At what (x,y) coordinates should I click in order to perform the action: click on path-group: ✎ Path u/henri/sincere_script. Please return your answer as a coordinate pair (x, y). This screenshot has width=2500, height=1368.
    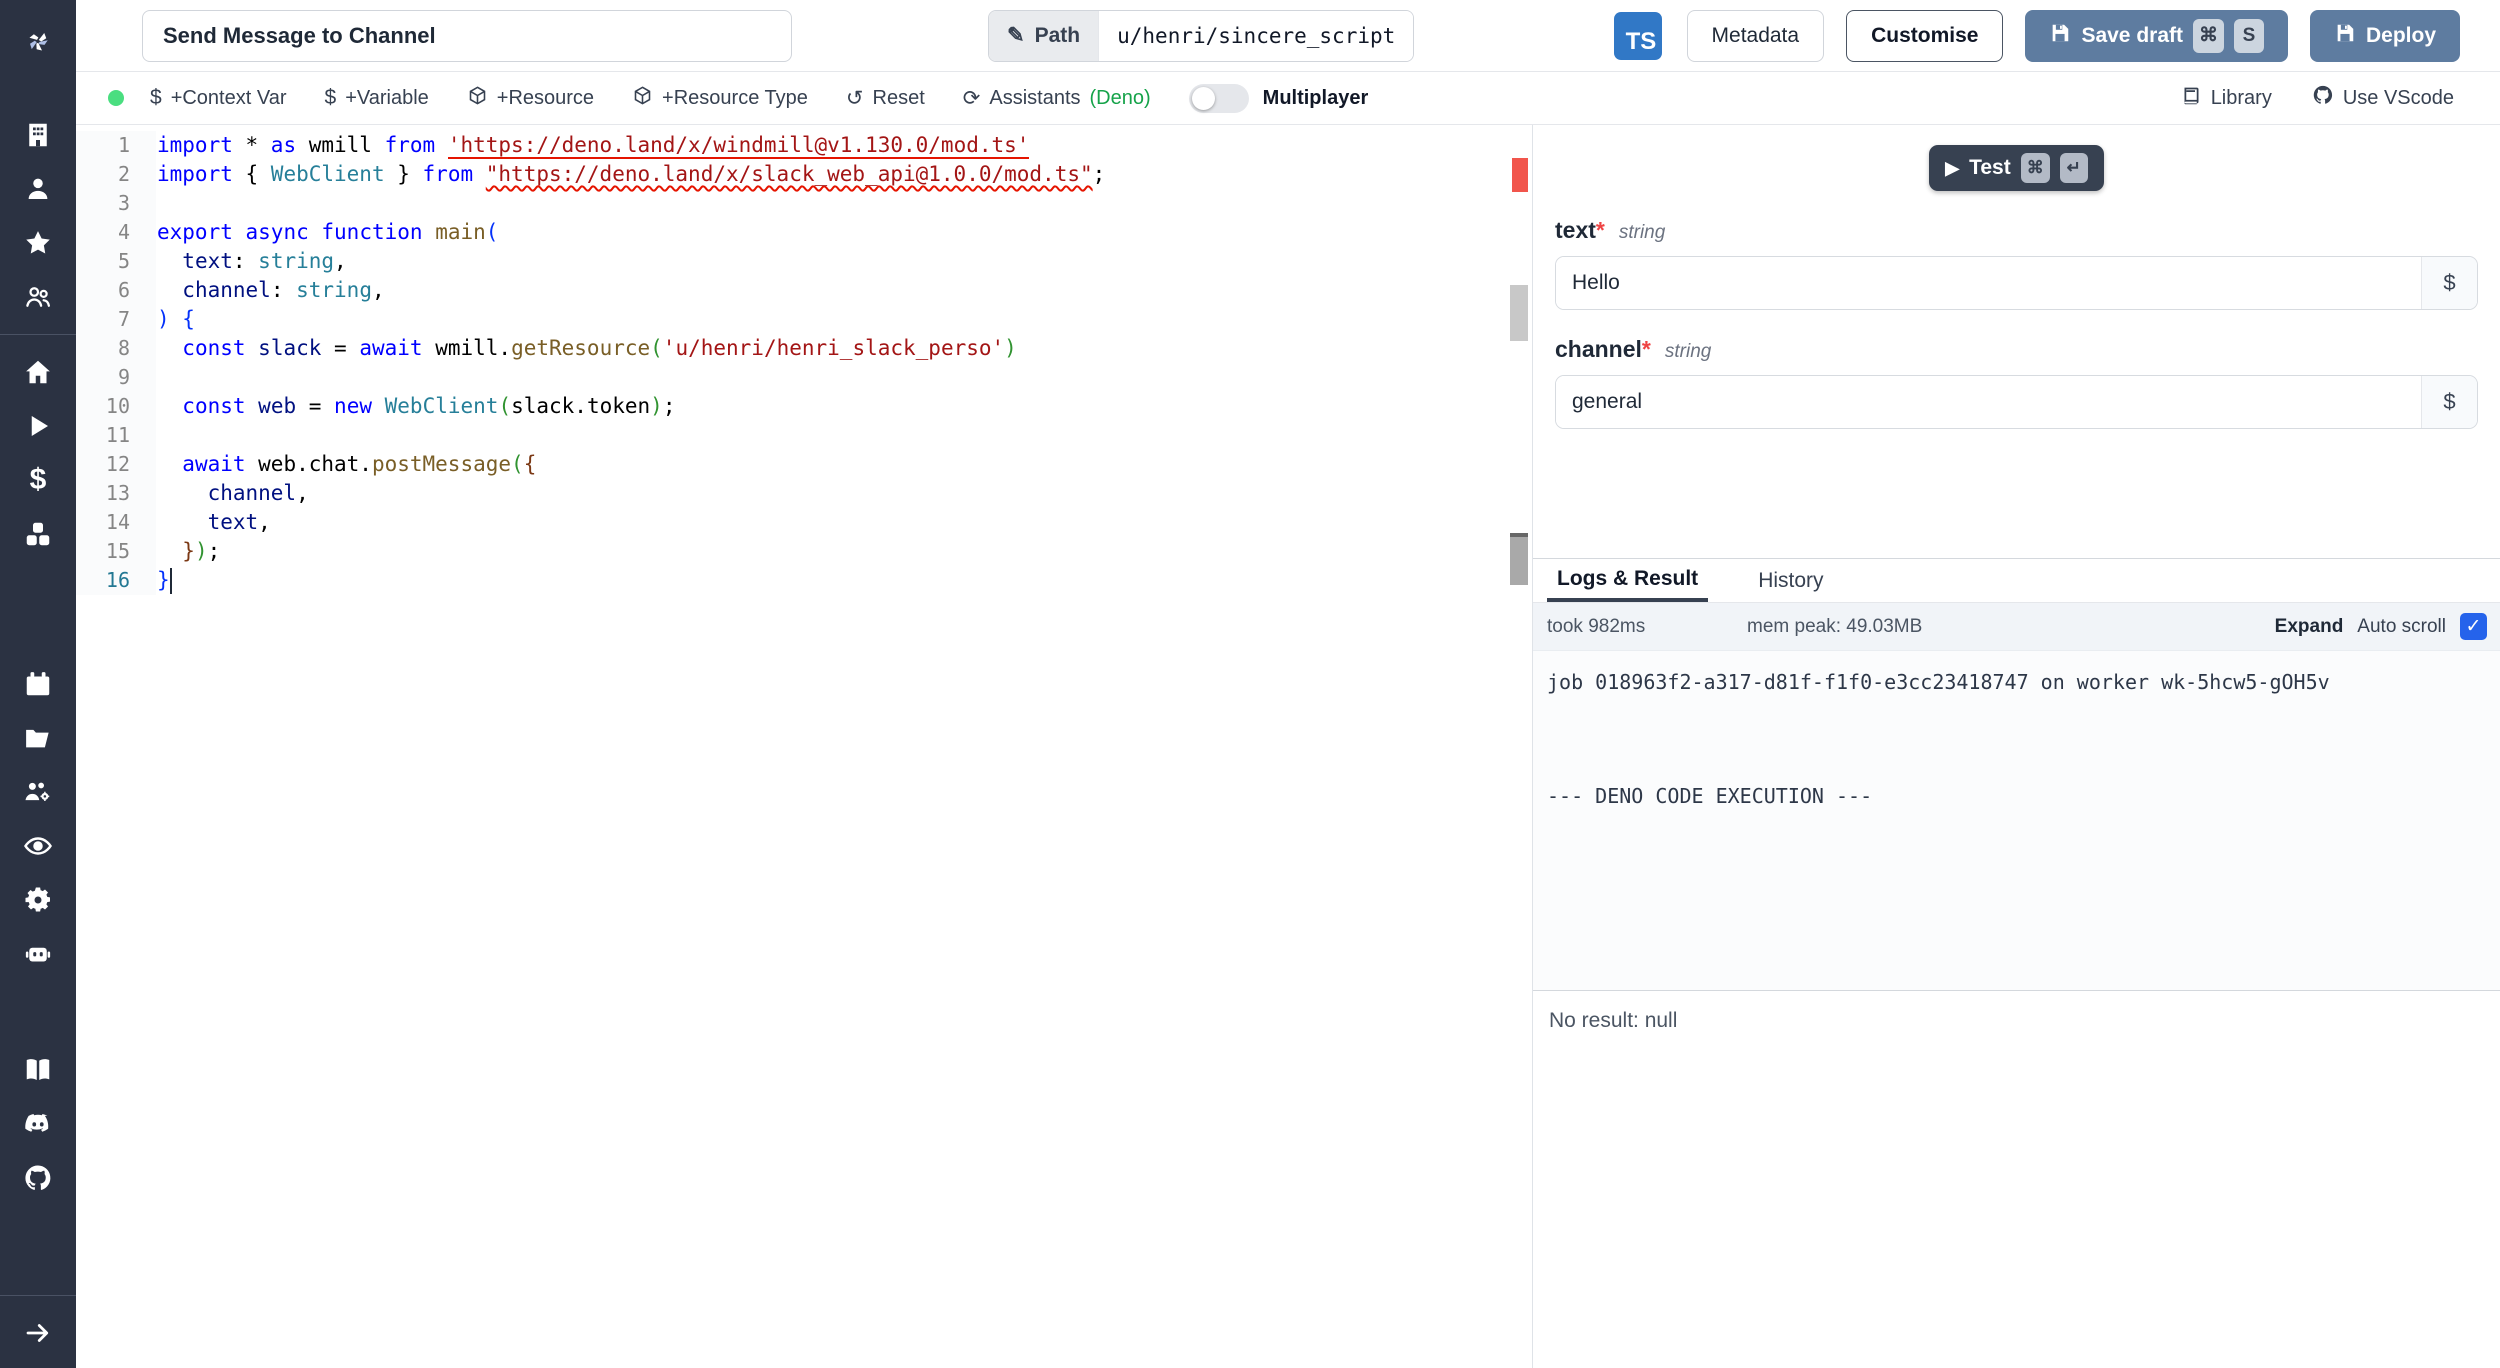
    Looking at the image, I should click on (1201, 35).